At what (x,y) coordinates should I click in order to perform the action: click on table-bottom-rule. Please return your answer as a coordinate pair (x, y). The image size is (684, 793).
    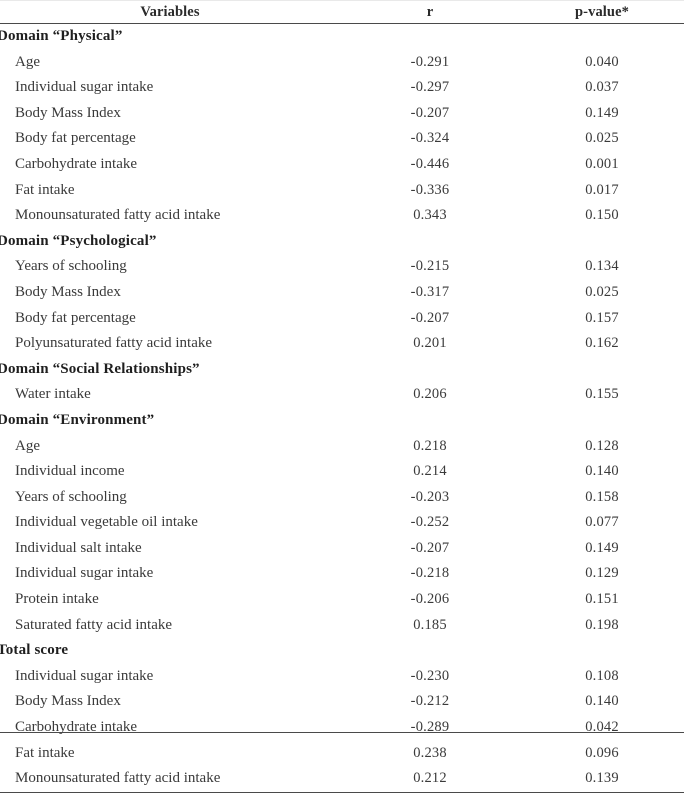
    Looking at the image, I should click on (342, 732).